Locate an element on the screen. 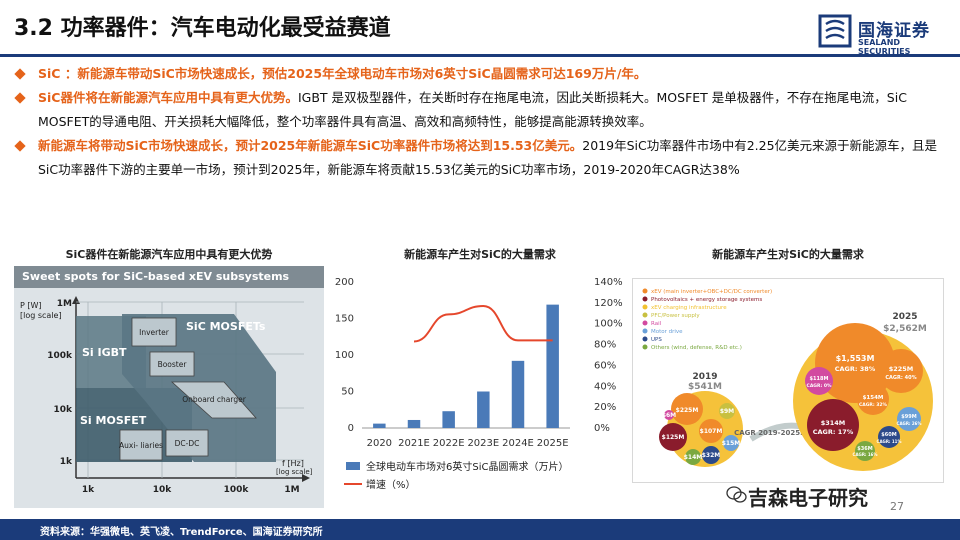 This screenshot has height=540, width=960. panel1-title: SiC器件在新能源汽车应用中具有更大优势 is located at coordinates (169, 254).